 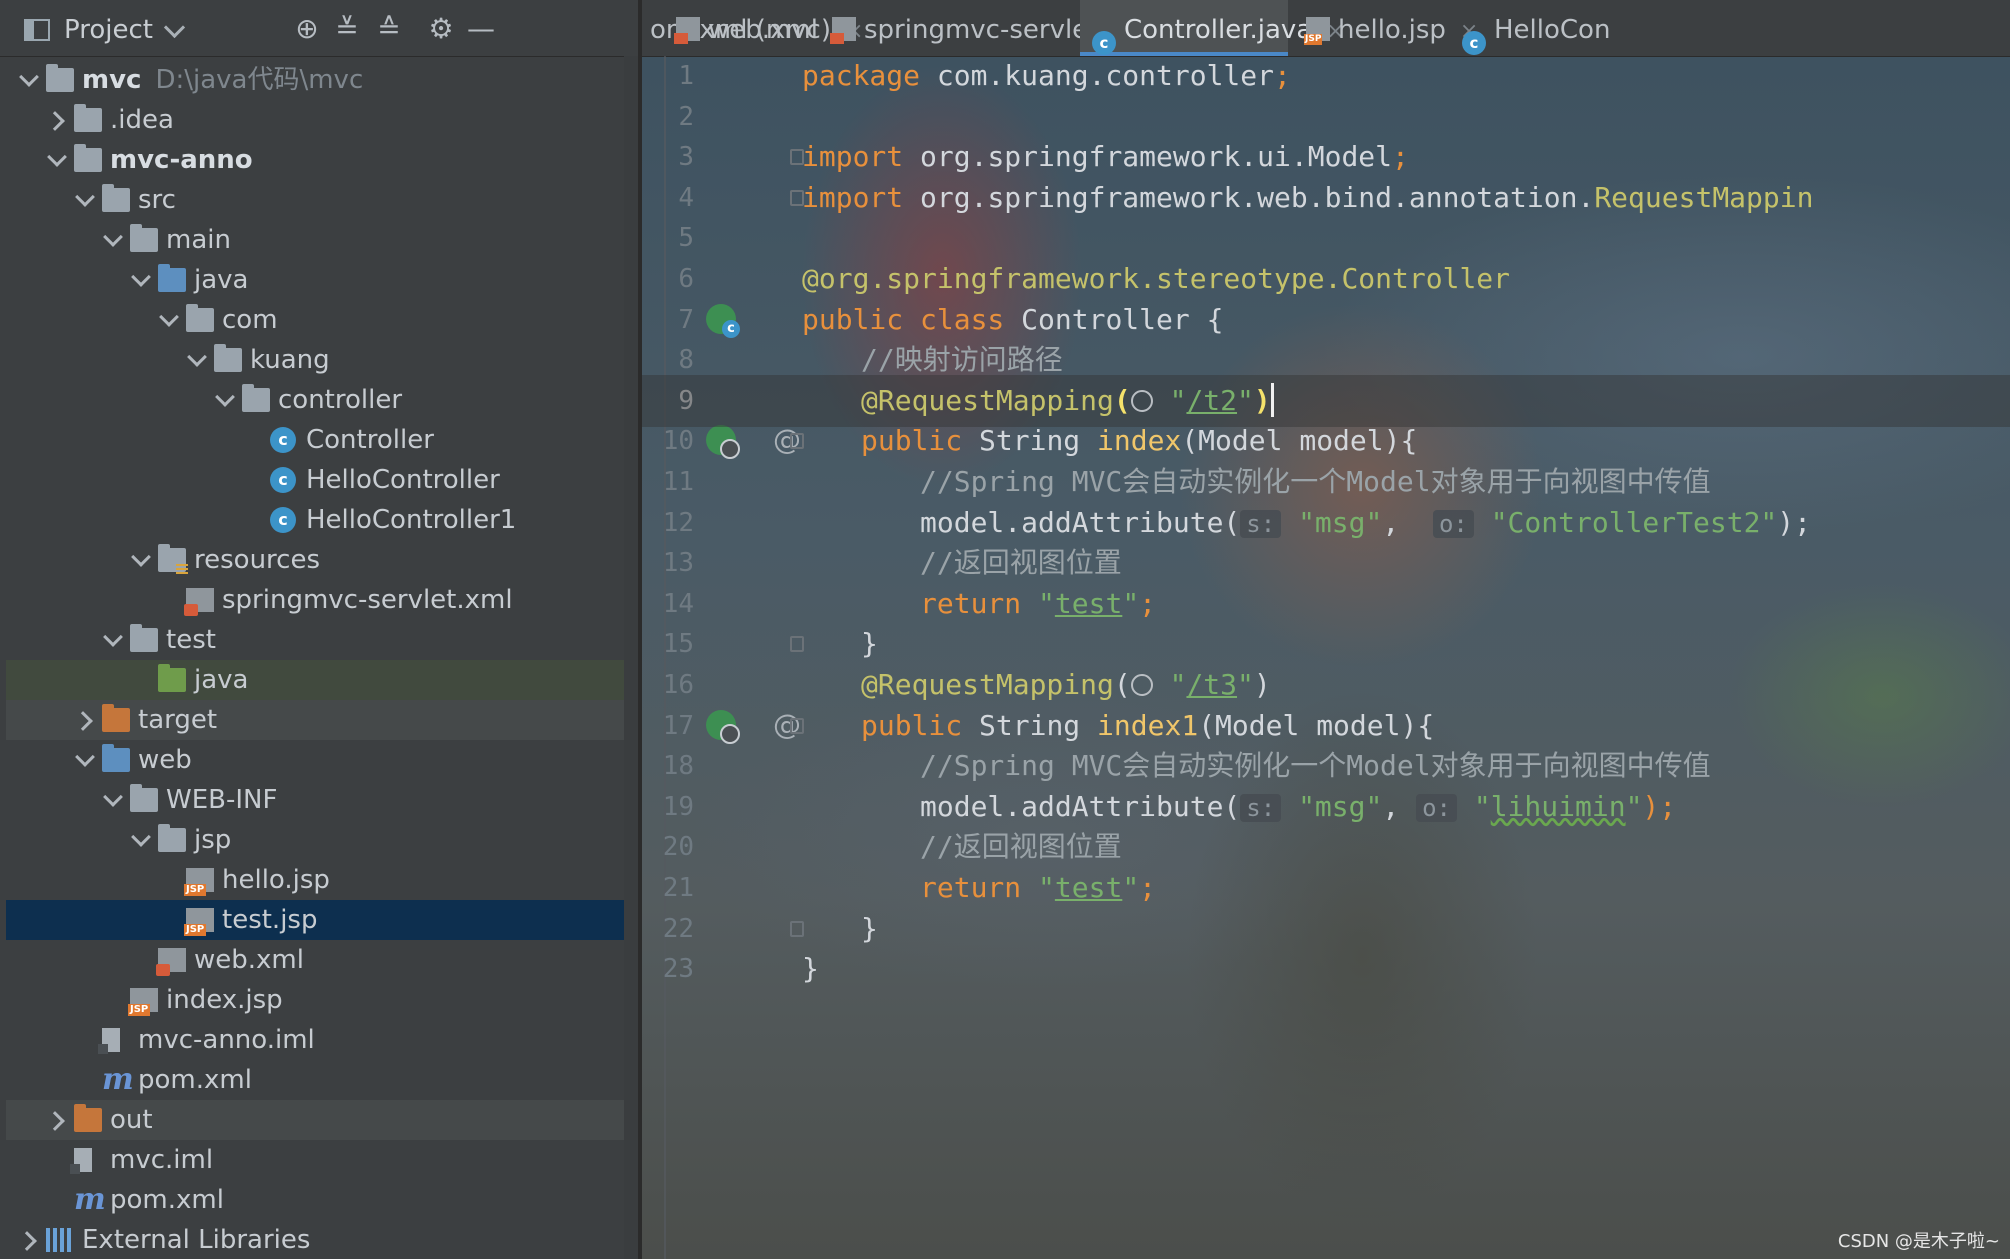 What do you see at coordinates (1400, 157) in the screenshot?
I see `keyword: ;` at bounding box center [1400, 157].